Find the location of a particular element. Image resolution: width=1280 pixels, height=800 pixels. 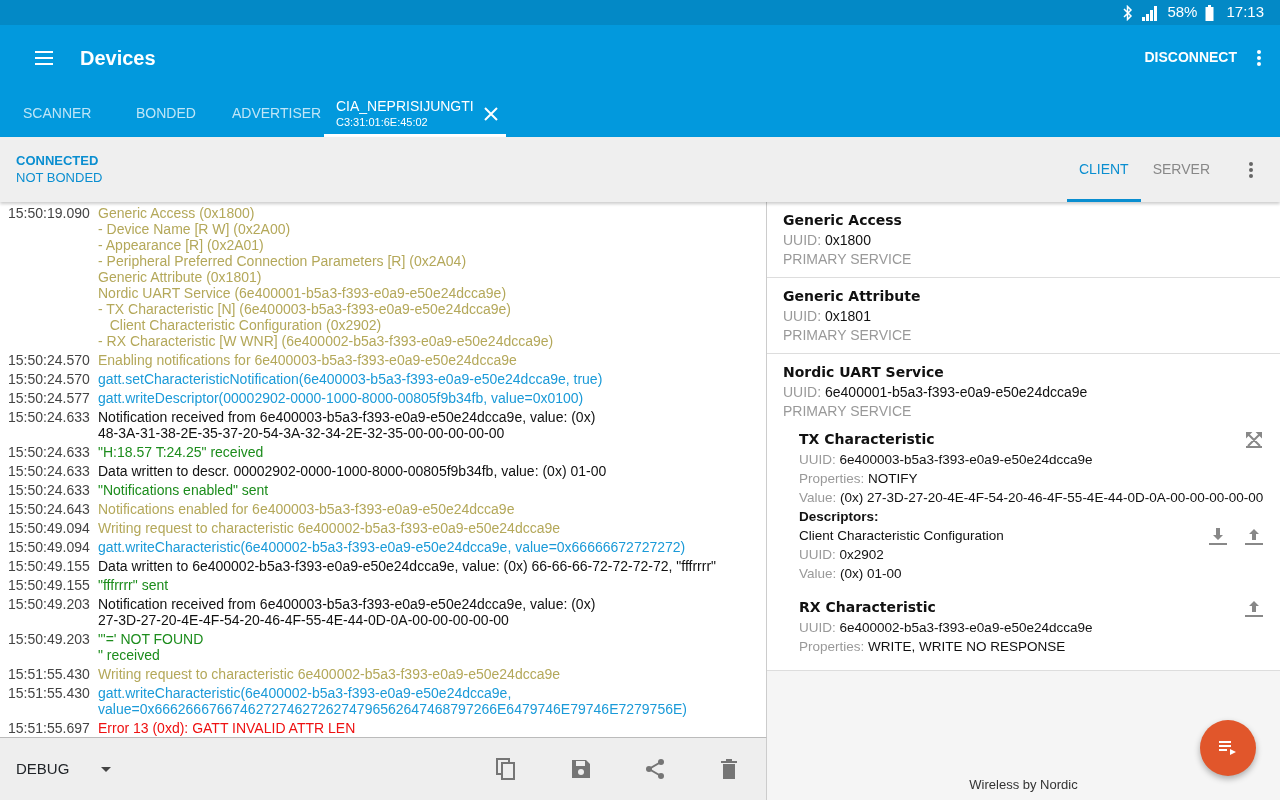

caret-icon is located at coordinates (106, 769).